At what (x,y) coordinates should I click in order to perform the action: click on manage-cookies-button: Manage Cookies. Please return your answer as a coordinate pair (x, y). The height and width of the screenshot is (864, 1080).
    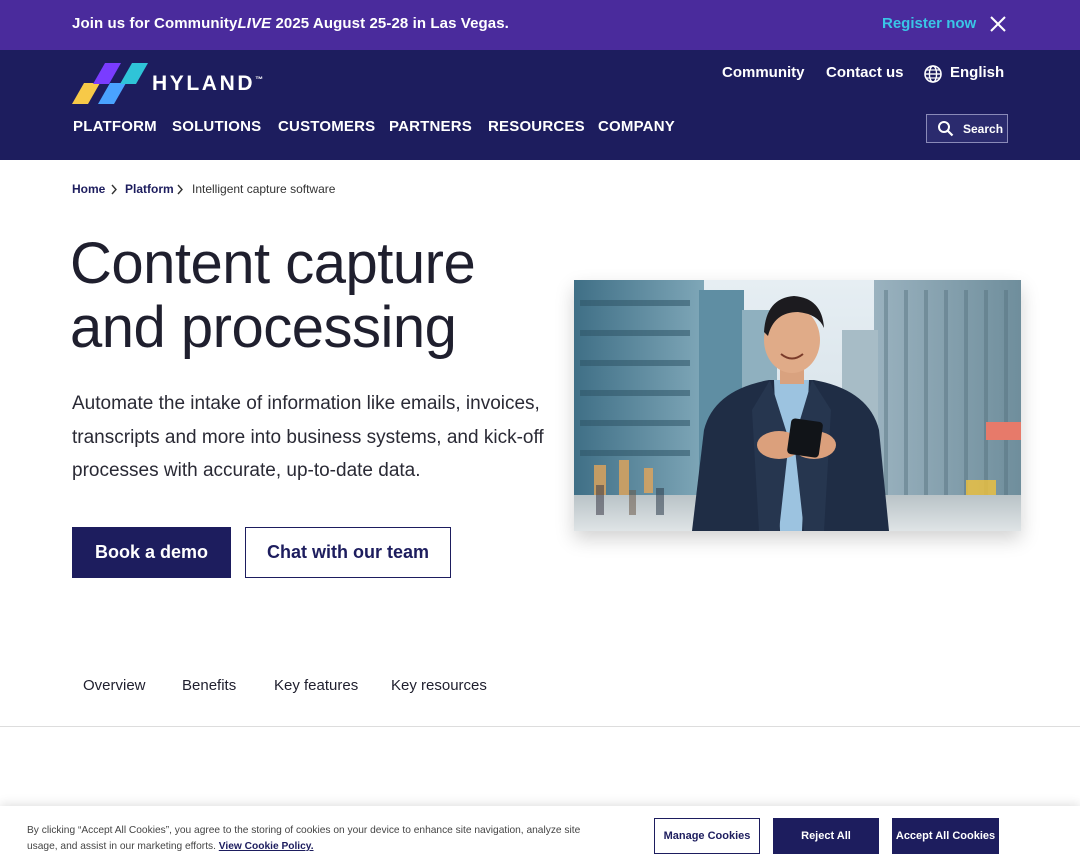
    Looking at the image, I should click on (707, 836).